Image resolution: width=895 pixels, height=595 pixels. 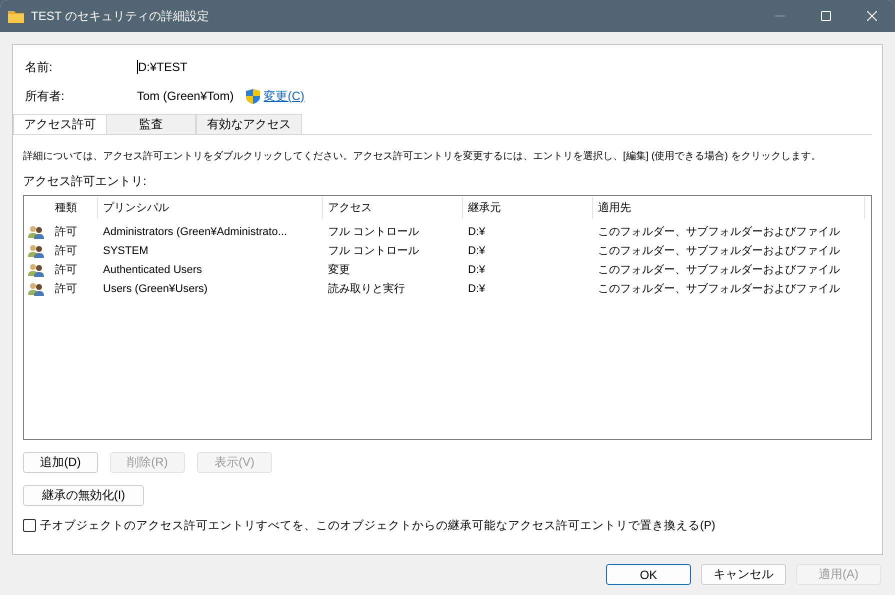 I want to click on name-value: D:¥TEST, so click(x=162, y=67).